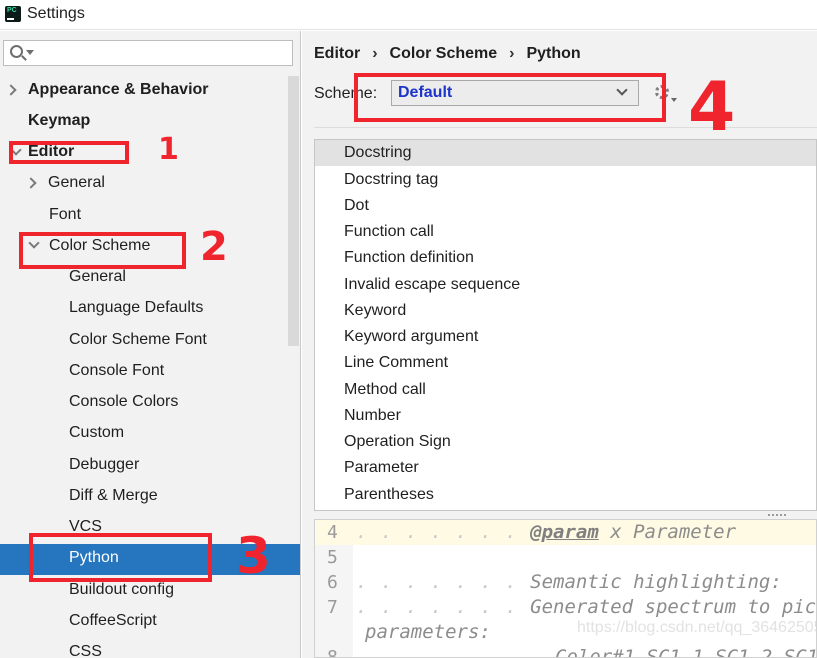 This screenshot has height=658, width=817. I want to click on search-options-icon, so click(30, 52).